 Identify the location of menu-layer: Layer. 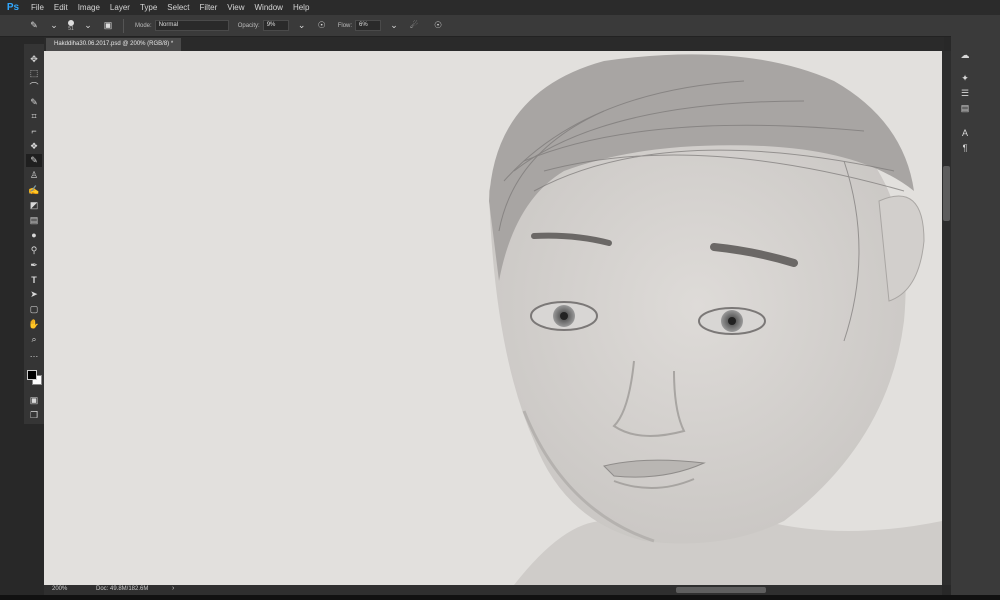
(120, 7).